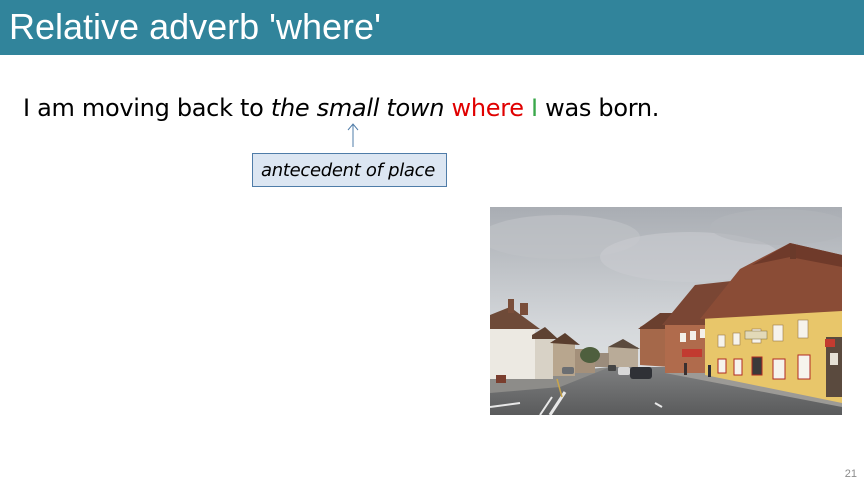 Image resolution: width=864 pixels, height=486 pixels. What do you see at coordinates (534, 108) in the screenshot?
I see `subject-text: I` at bounding box center [534, 108].